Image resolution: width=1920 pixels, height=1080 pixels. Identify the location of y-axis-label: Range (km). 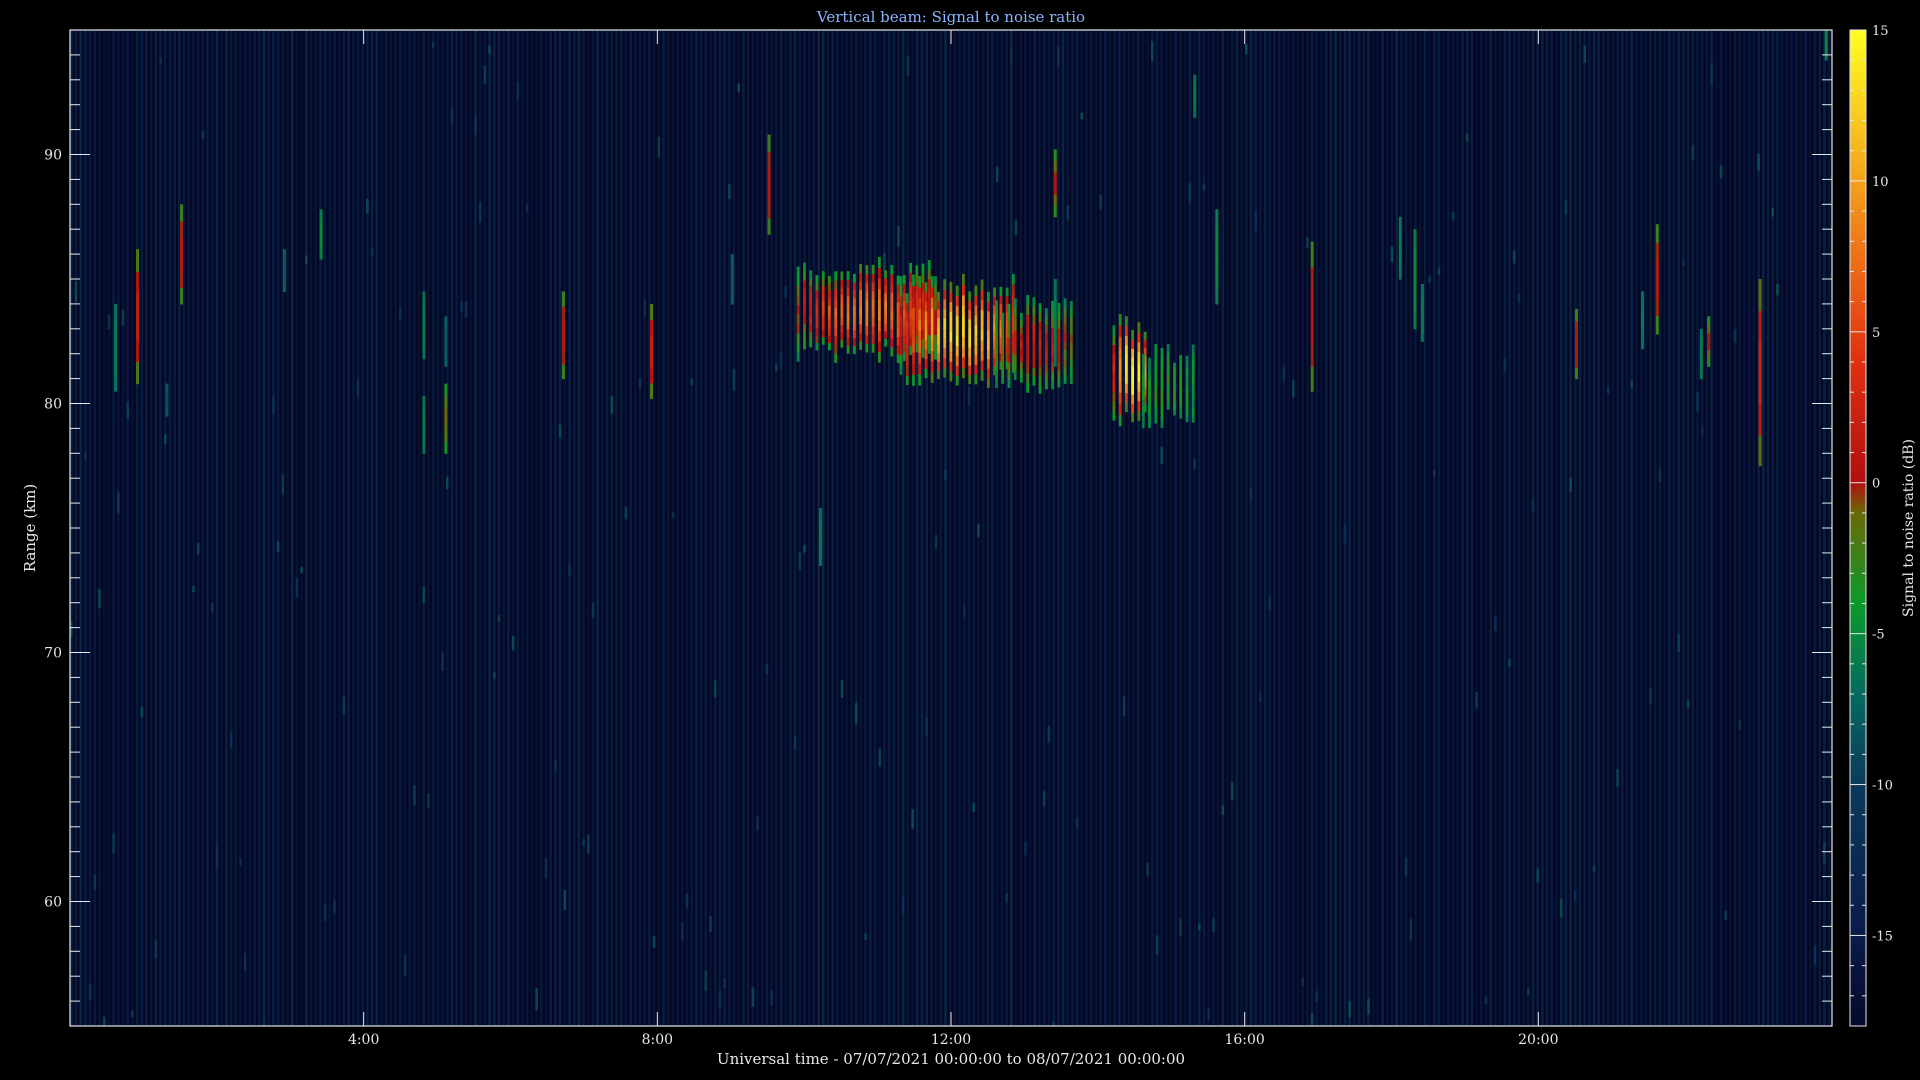
(30, 528).